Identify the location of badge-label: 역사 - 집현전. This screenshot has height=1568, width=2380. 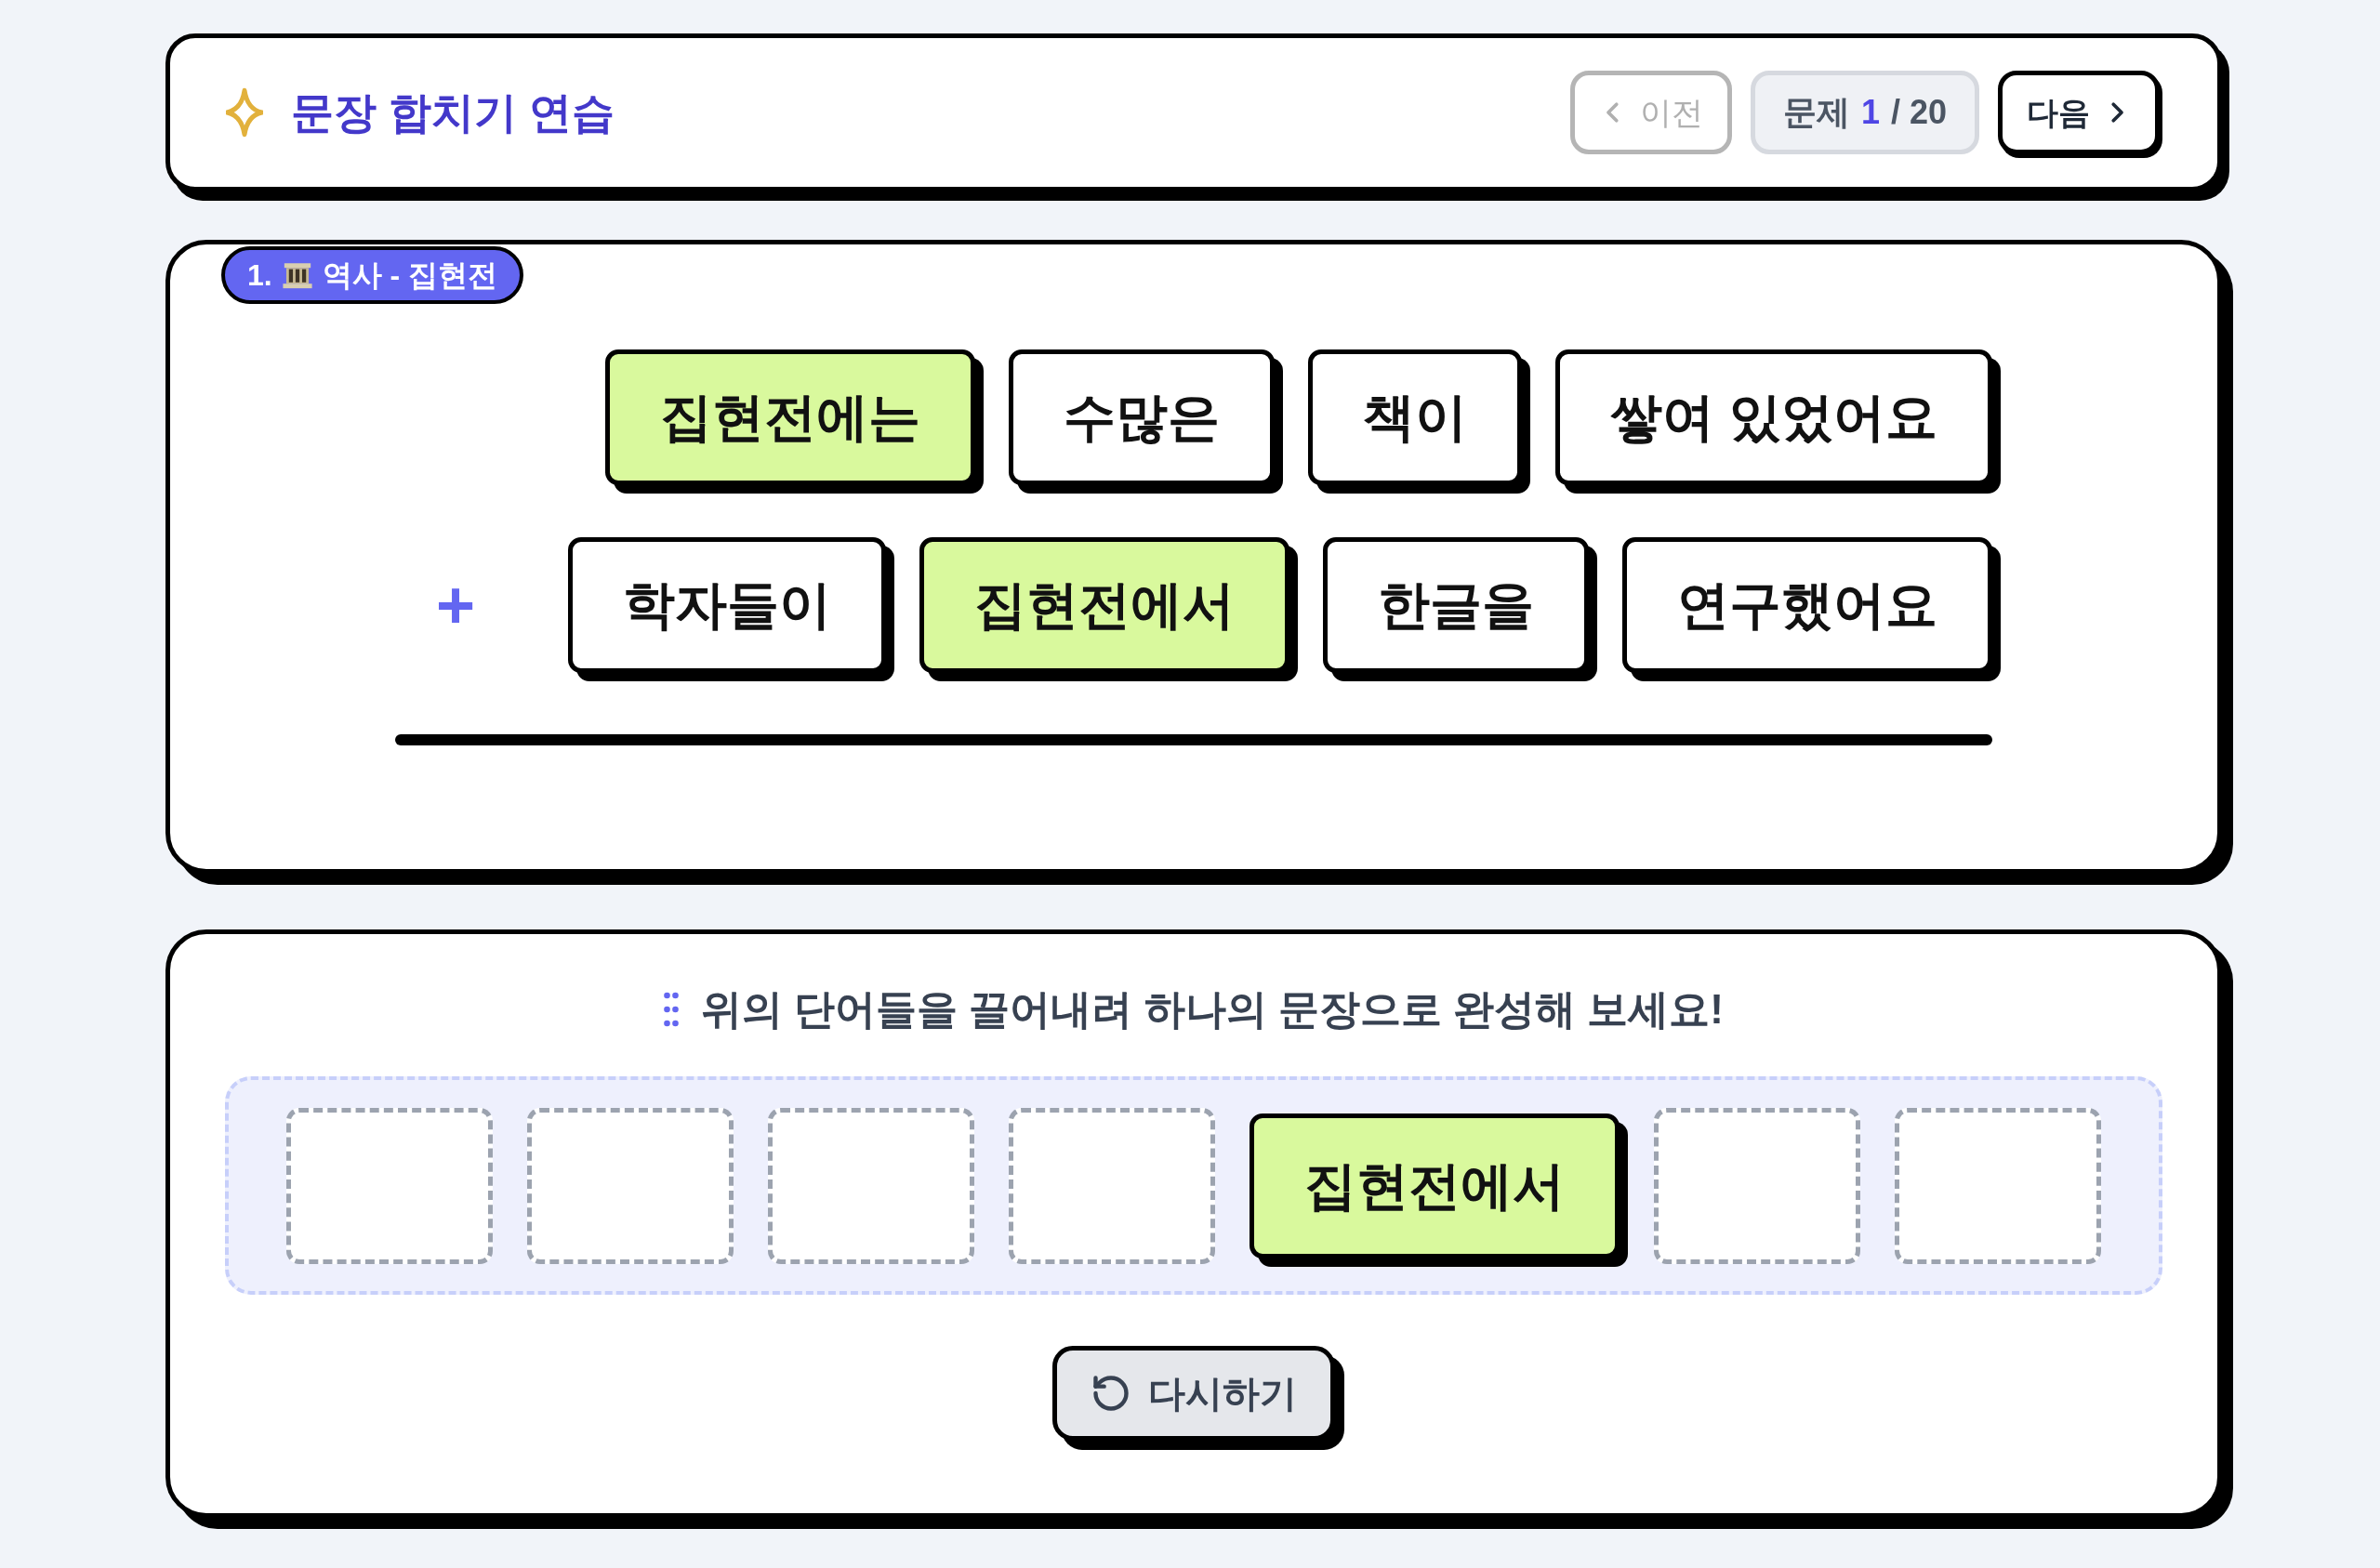
(410, 275).